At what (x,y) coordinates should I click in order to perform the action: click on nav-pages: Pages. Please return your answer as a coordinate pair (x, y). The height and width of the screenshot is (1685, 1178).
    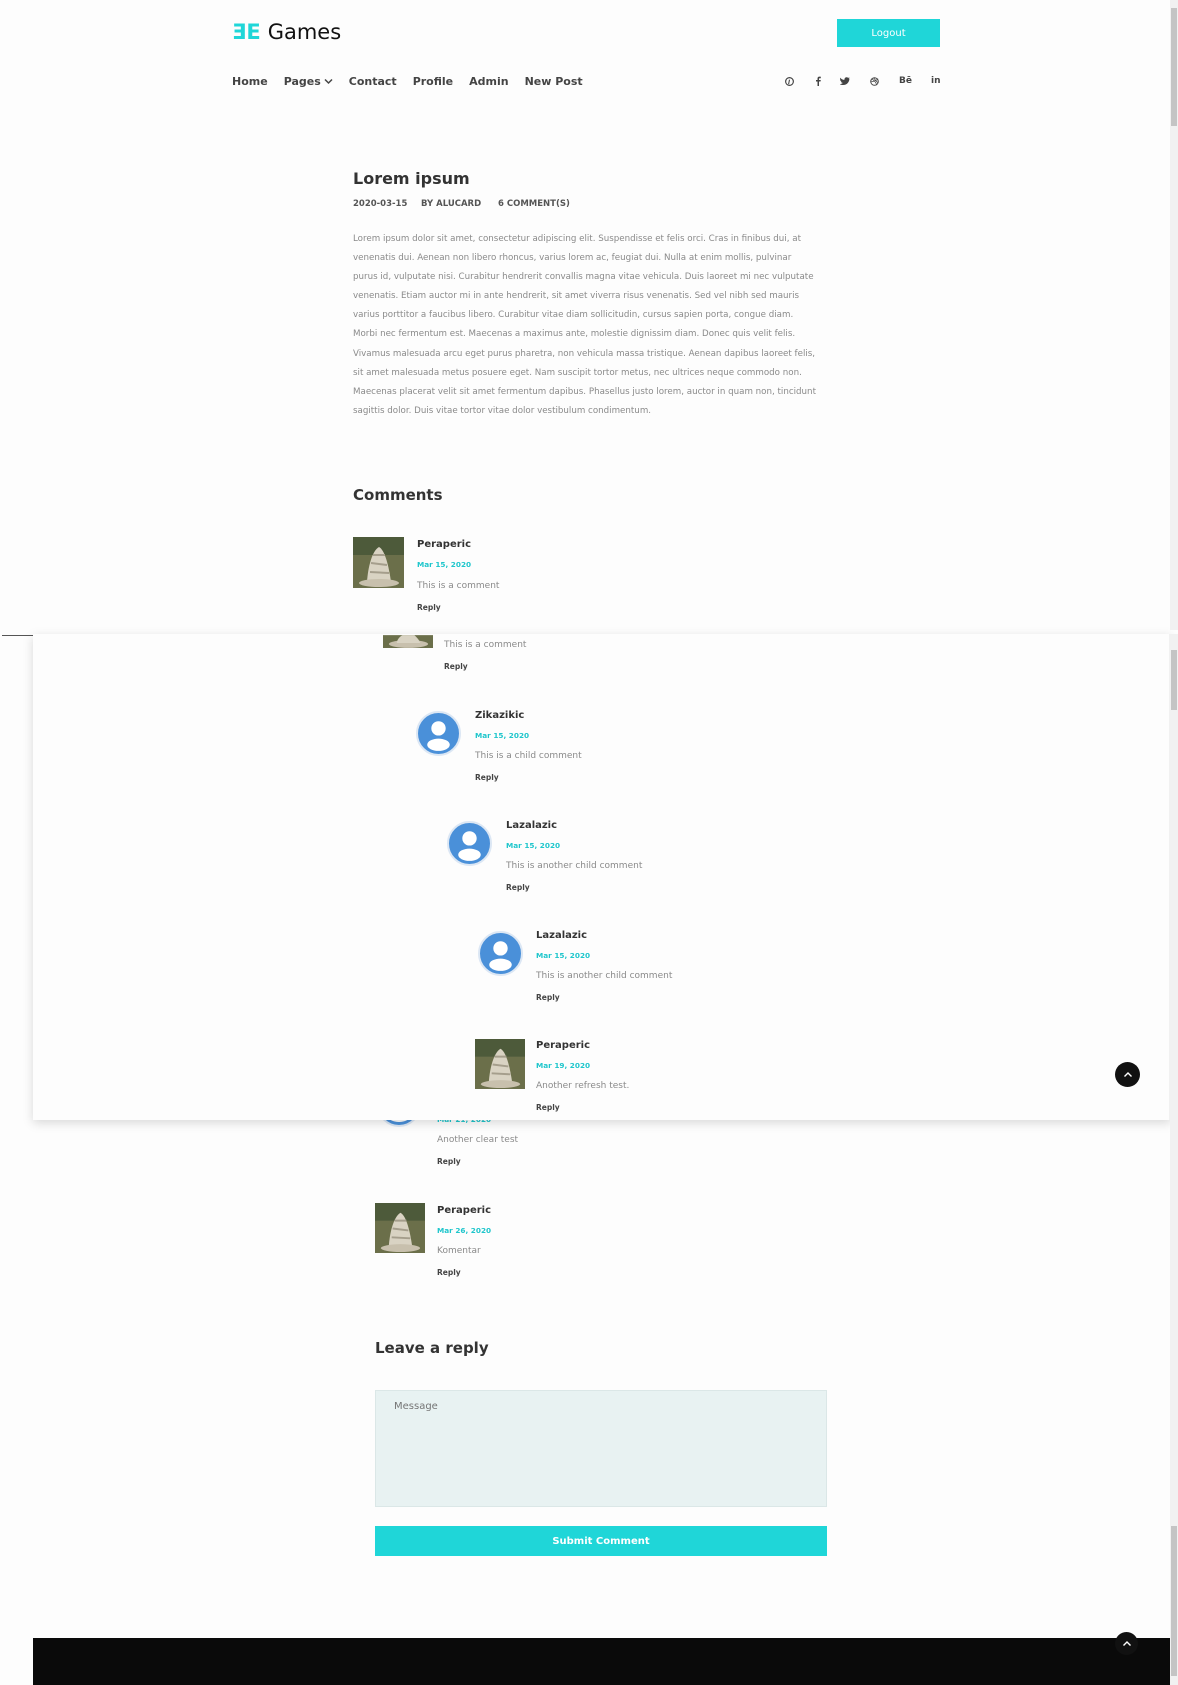
    Looking at the image, I should click on (308, 81).